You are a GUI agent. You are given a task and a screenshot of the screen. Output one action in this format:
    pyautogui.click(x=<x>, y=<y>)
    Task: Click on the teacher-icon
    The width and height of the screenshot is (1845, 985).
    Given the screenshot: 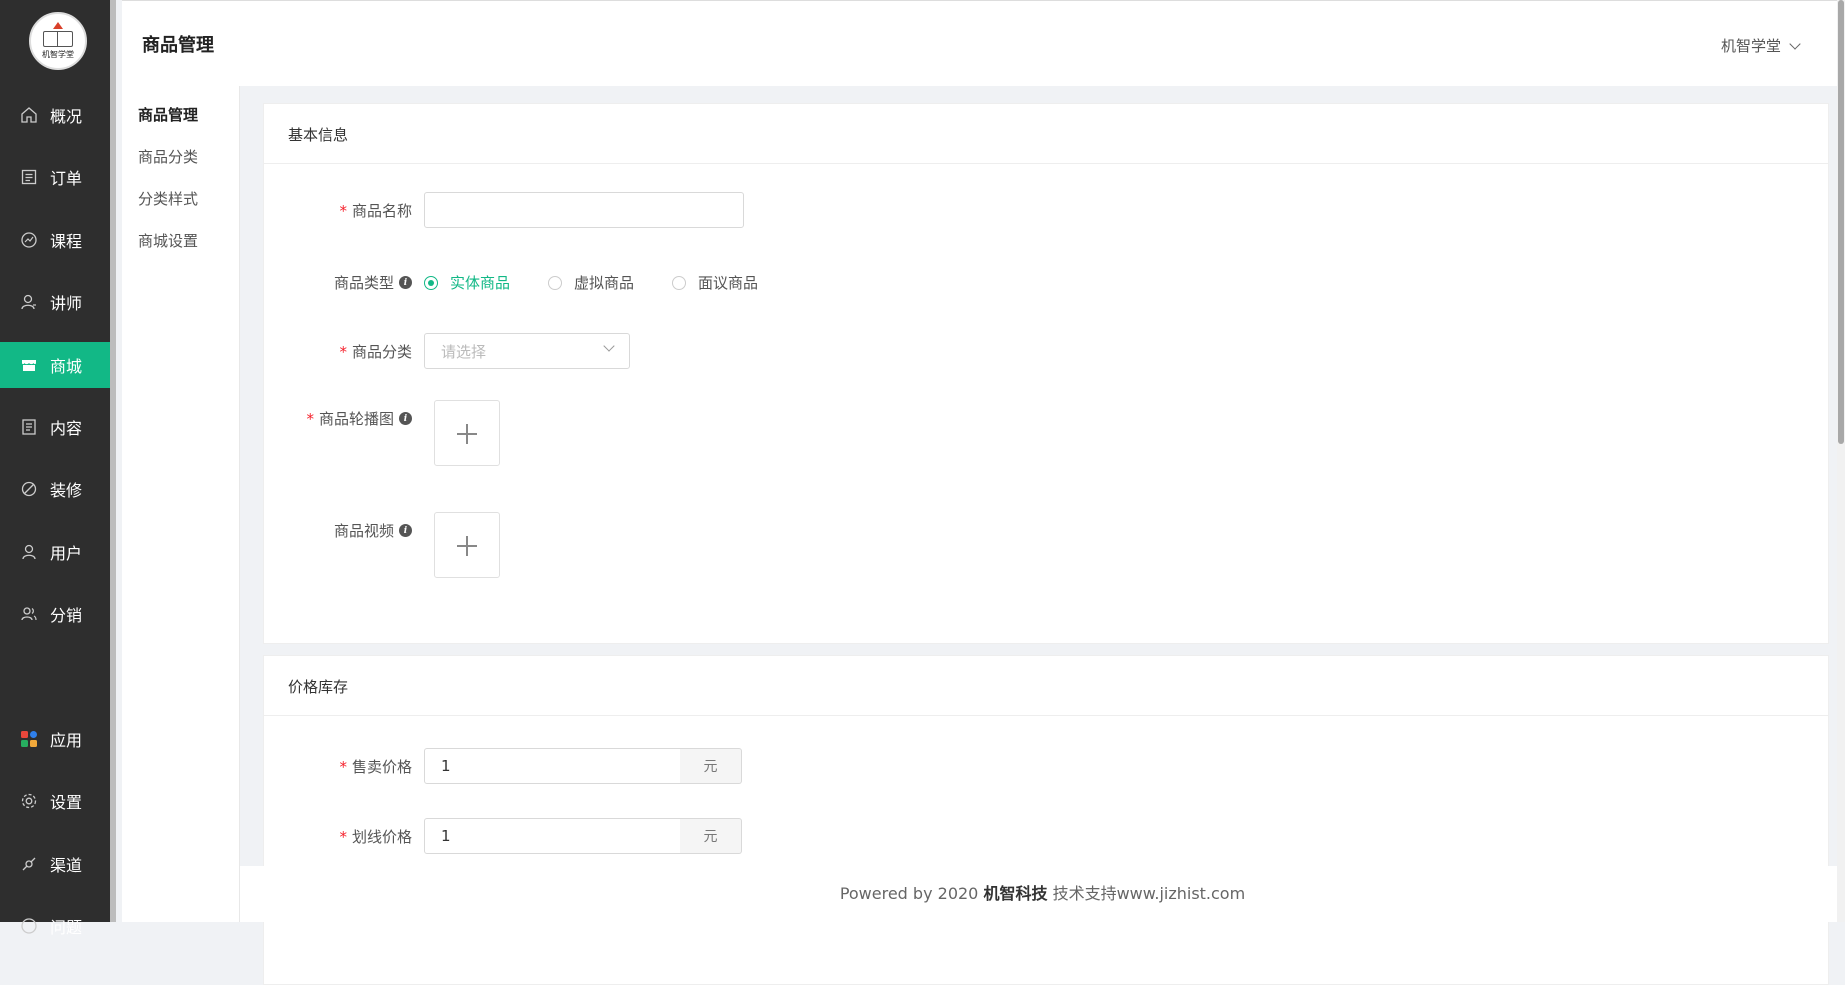 What is the action you would take?
    pyautogui.click(x=29, y=302)
    